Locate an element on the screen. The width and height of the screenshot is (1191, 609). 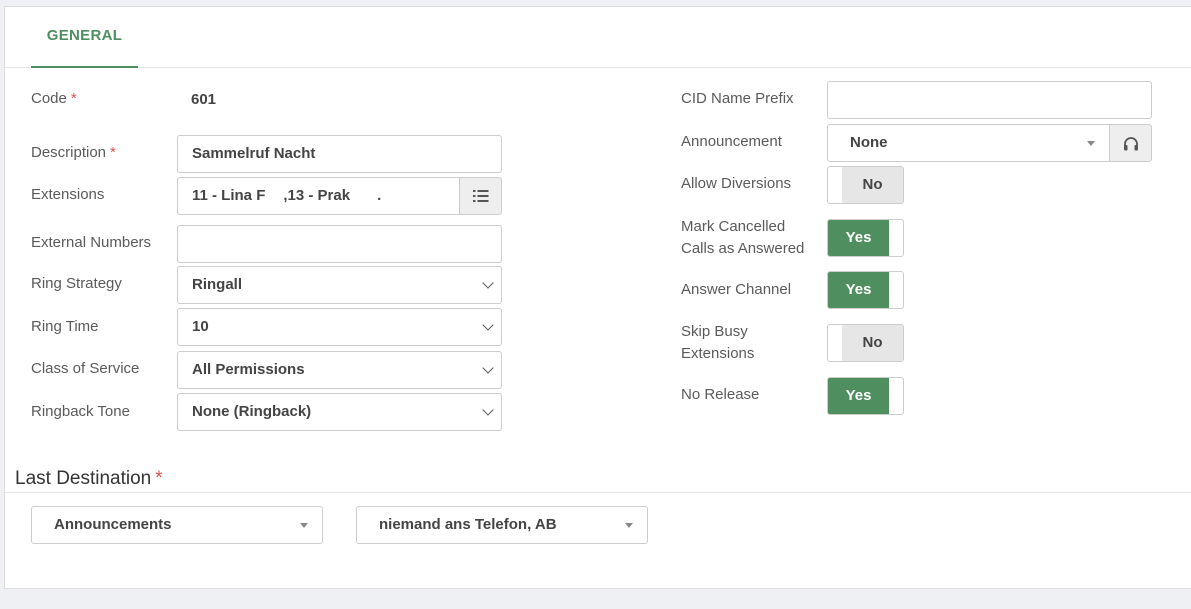
announcement-select: None is located at coordinates (968, 143).